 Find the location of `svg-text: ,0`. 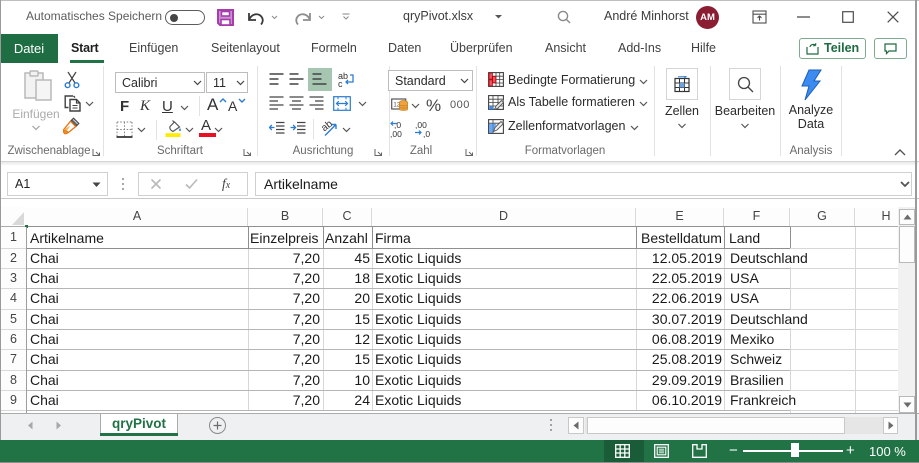

svg-text: ,0 is located at coordinates (426, 133).